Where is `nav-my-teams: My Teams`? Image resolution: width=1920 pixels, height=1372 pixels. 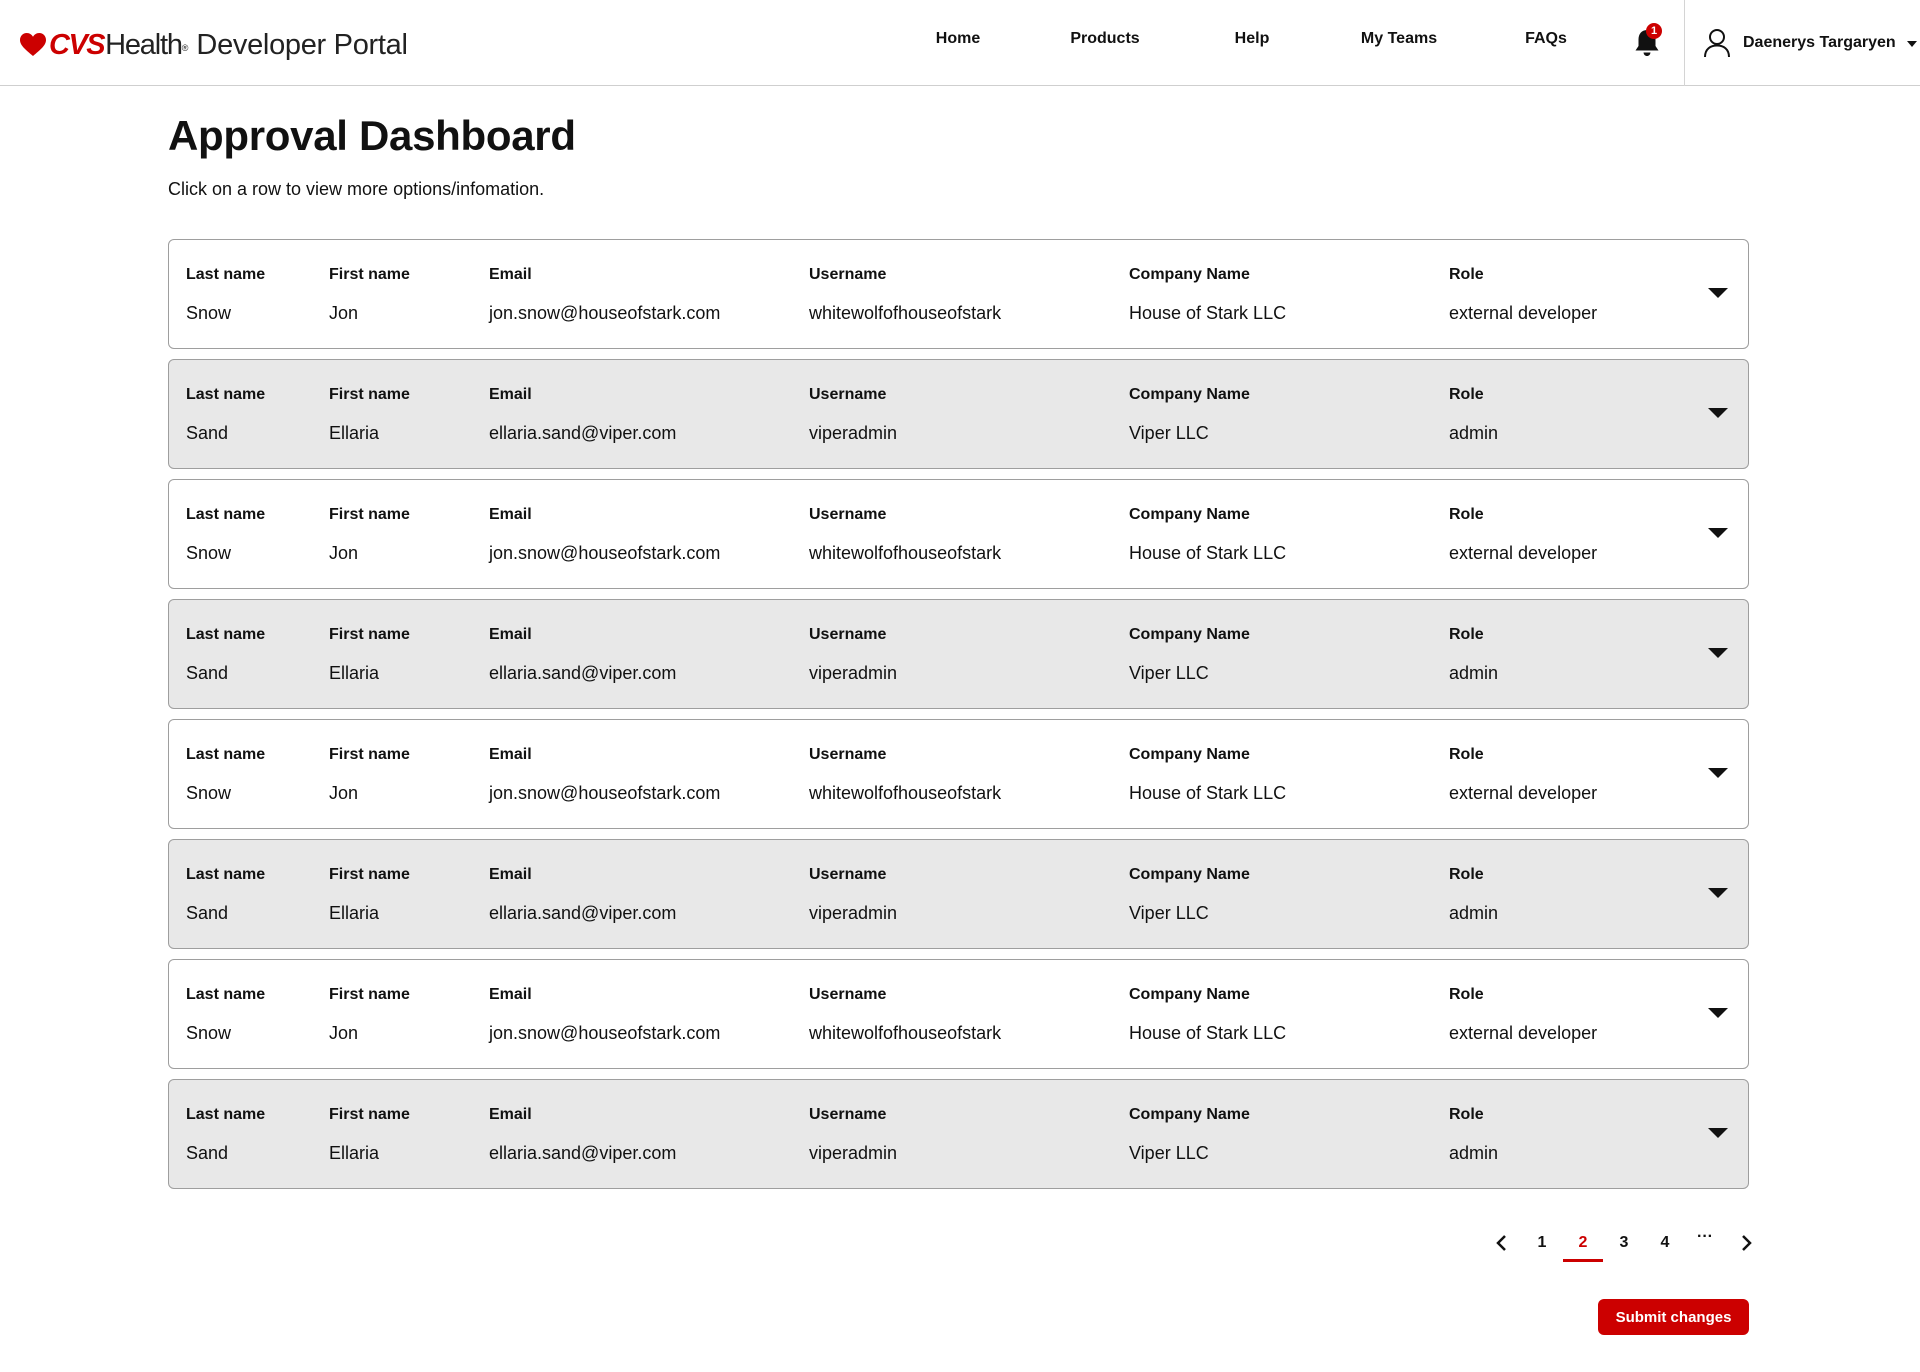
nav-my-teams: My Teams is located at coordinates (1399, 39).